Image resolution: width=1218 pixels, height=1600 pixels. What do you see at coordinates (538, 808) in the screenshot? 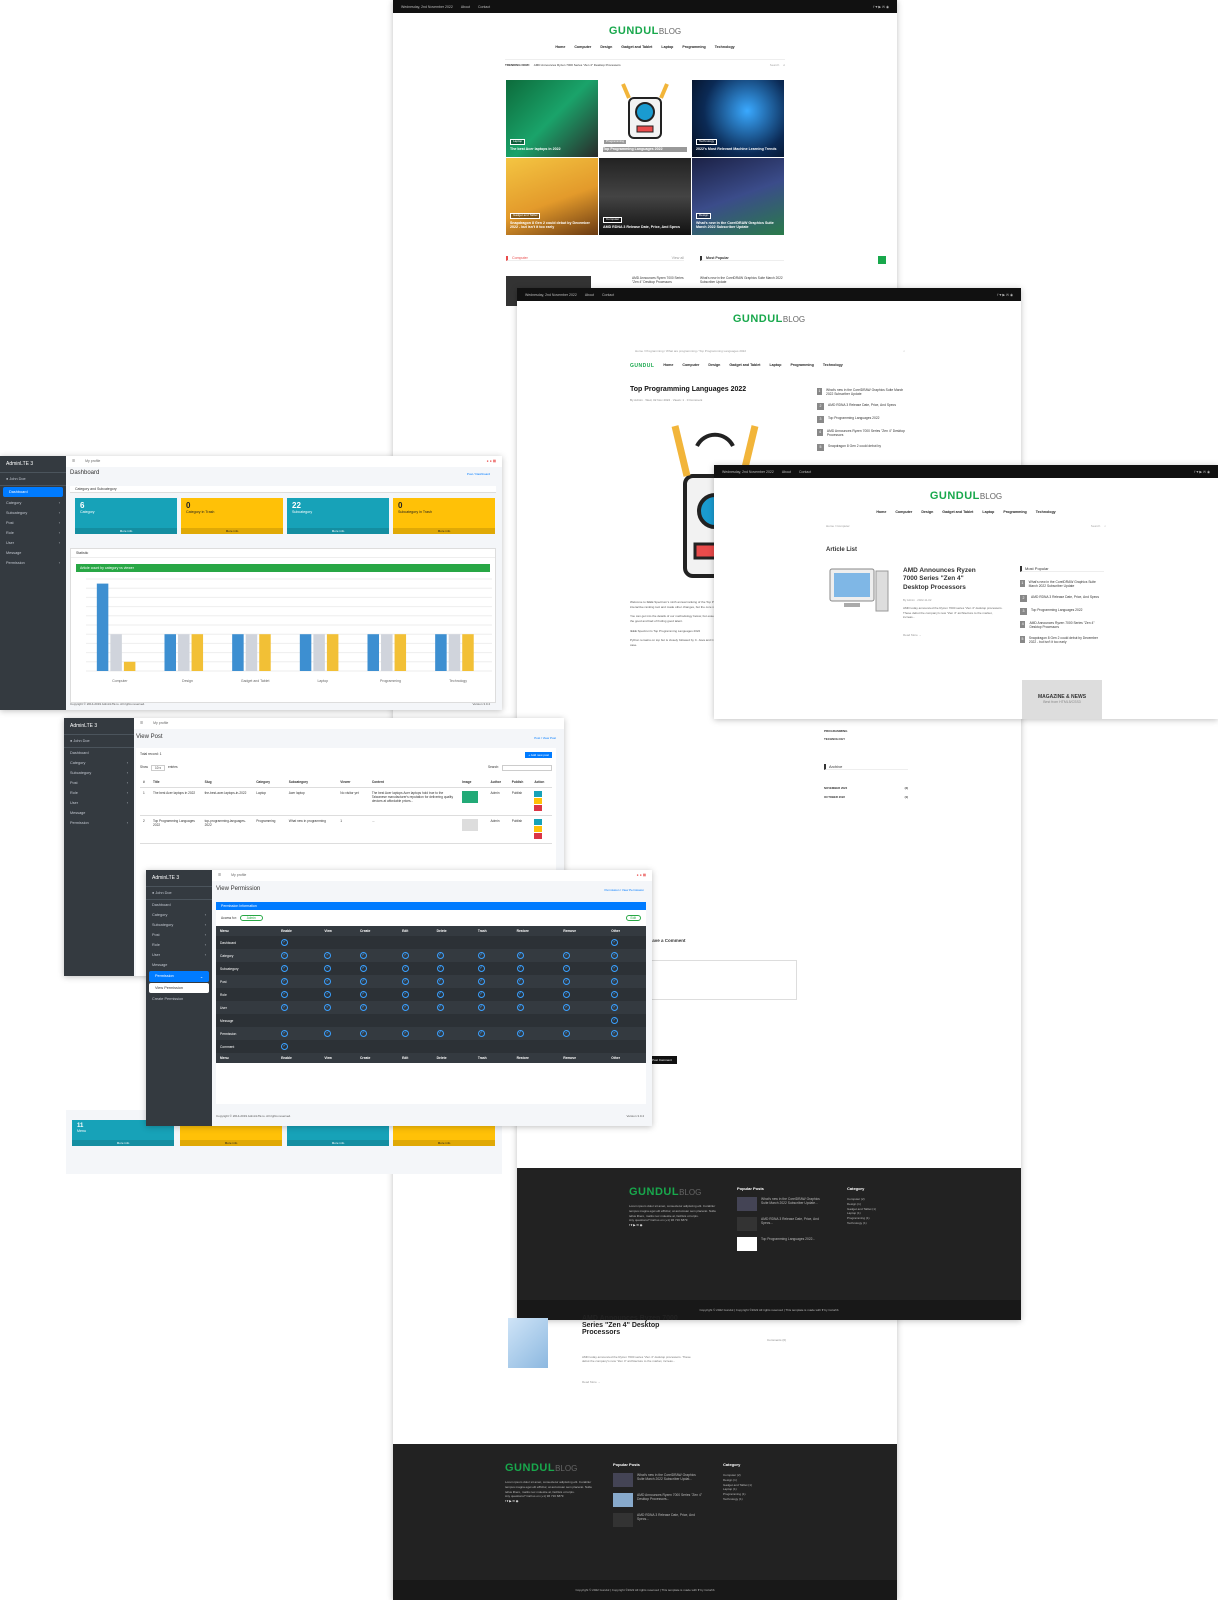
I see `delete-button` at bounding box center [538, 808].